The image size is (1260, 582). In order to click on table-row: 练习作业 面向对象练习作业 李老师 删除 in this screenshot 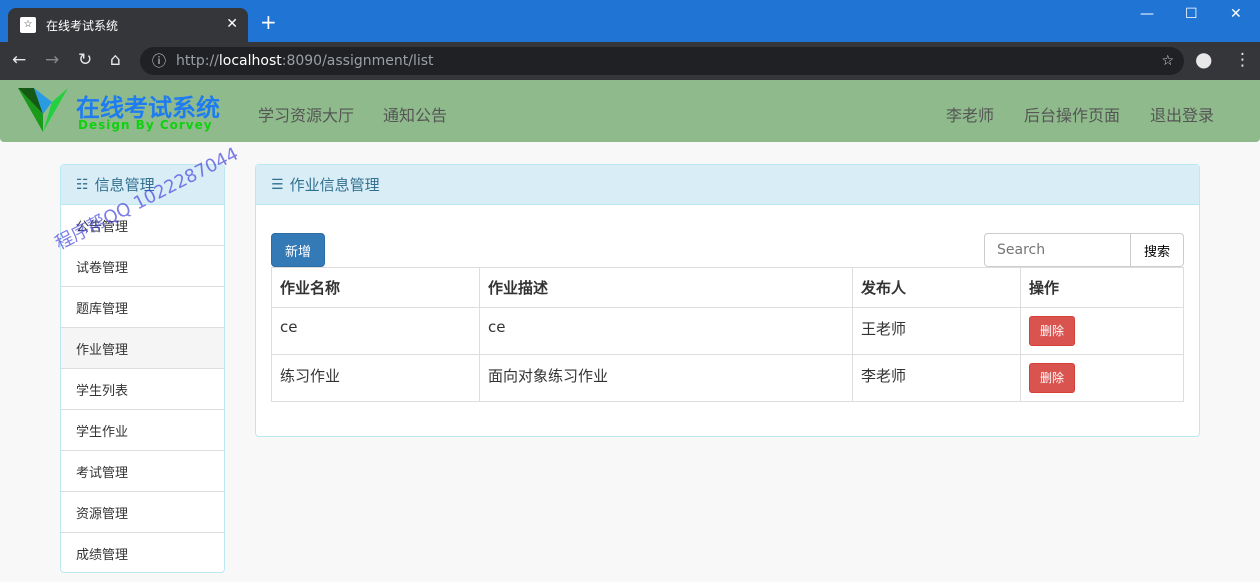, I will do `click(727, 378)`.